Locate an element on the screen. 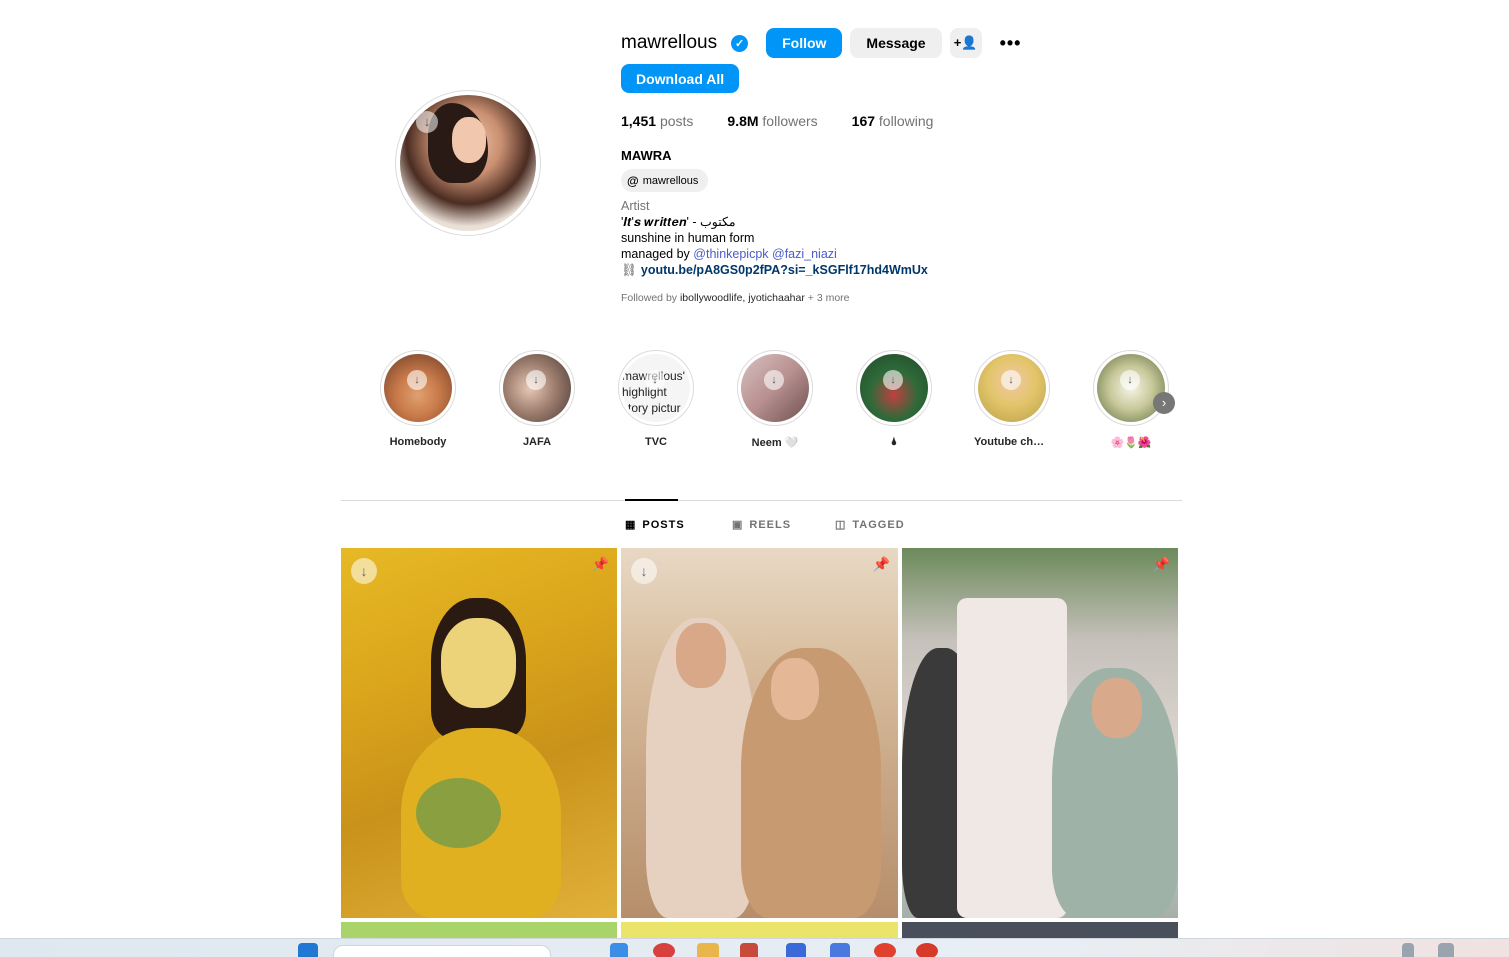 The image size is (1509, 957). os-taskbar is located at coordinates (754, 947).